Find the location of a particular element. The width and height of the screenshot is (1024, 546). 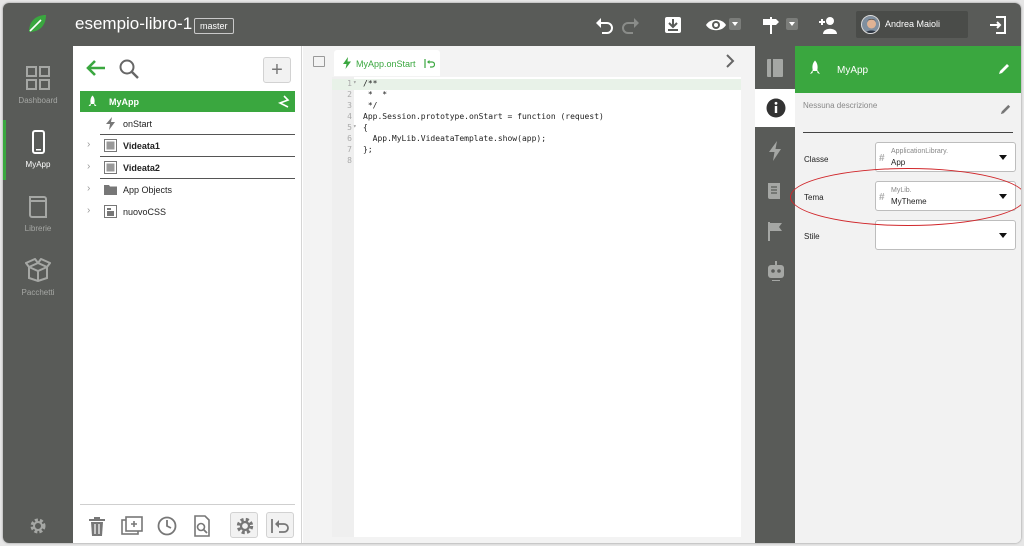

tab-assistant is located at coordinates (775, 271).